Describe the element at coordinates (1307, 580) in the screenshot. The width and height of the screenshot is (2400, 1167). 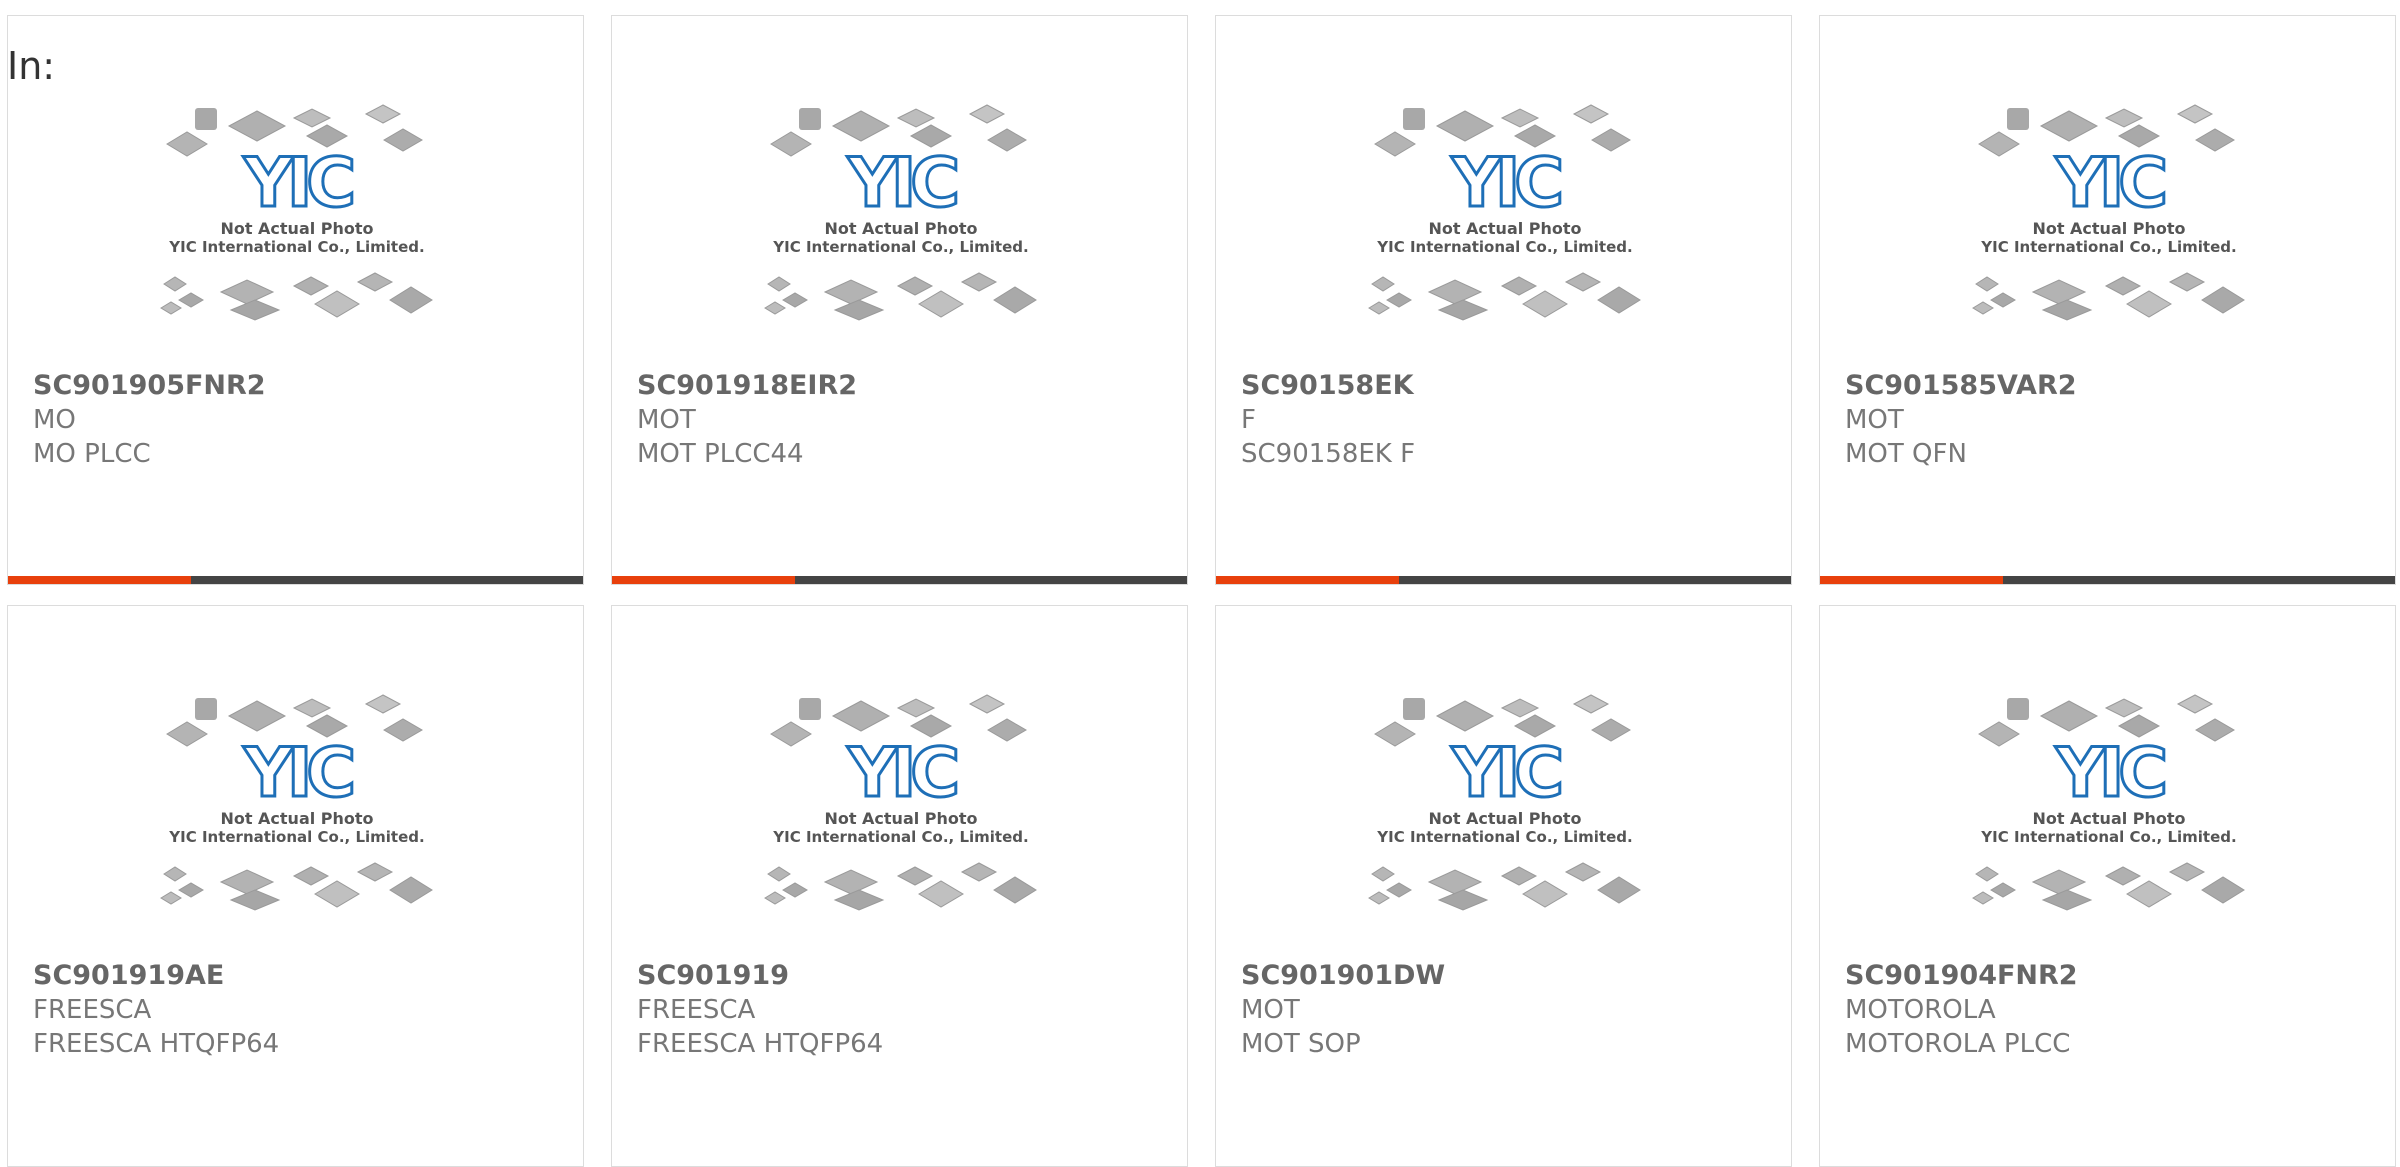
I see `accent-bar` at that location.